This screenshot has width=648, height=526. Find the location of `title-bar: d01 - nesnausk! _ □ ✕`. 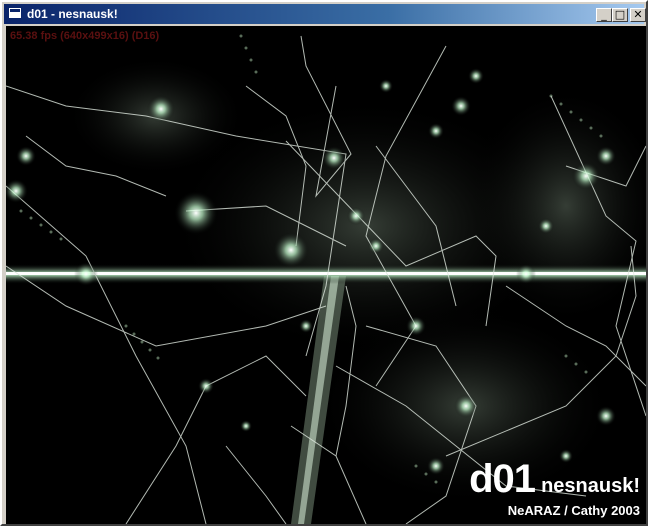

title-bar: d01 - nesnausk! _ □ ✕ is located at coordinates (325, 14).